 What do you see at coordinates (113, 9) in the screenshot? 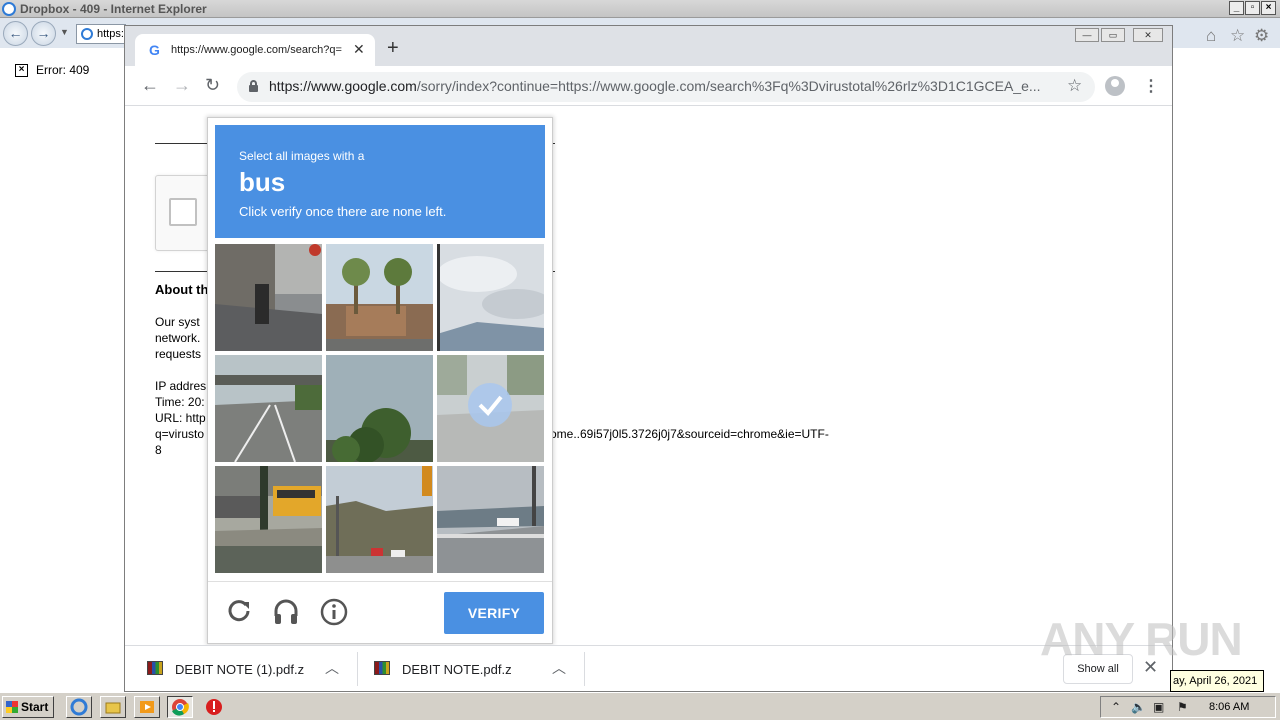
I see `ie-window-title: Dropbox - 409 - Internet Explorer` at bounding box center [113, 9].